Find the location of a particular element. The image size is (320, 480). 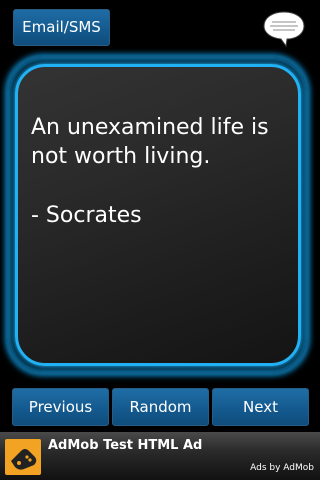

ad-title: AdMob Test HTML Ad is located at coordinates (125, 446).